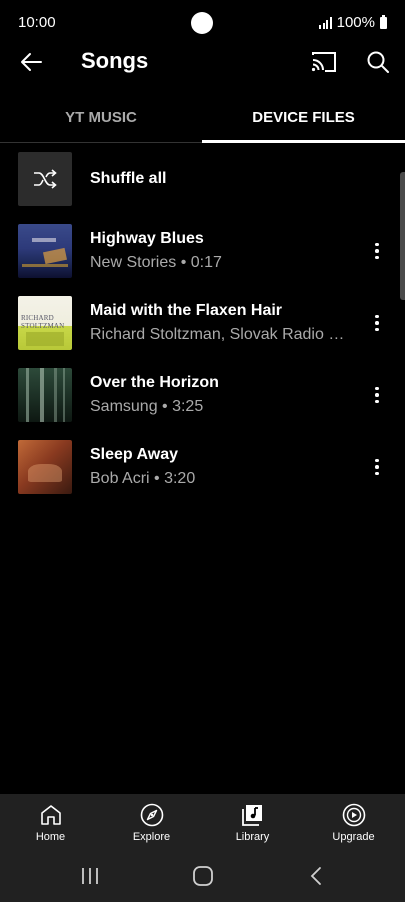 The width and height of the screenshot is (405, 902). Describe the element at coordinates (186, 310) in the screenshot. I see `song-title: Maid with the Flaxen Hair` at that location.